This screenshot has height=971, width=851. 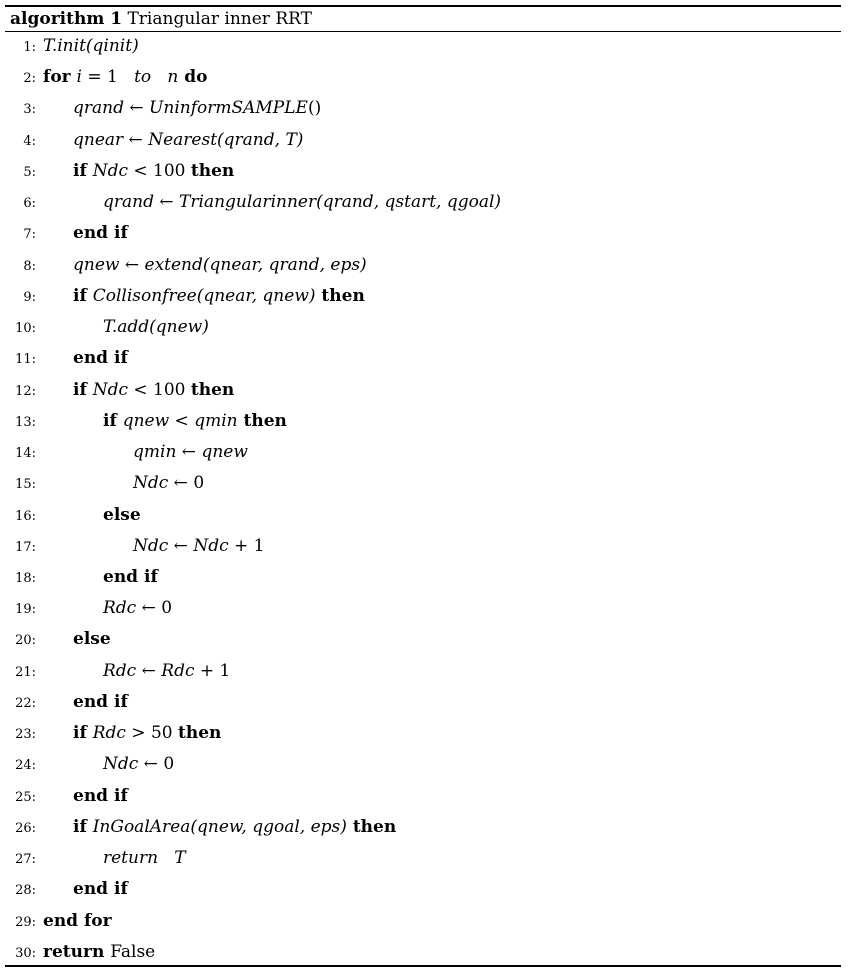 I want to click on line-code: Ndc ← Ndc + 1, so click(x=199, y=546).